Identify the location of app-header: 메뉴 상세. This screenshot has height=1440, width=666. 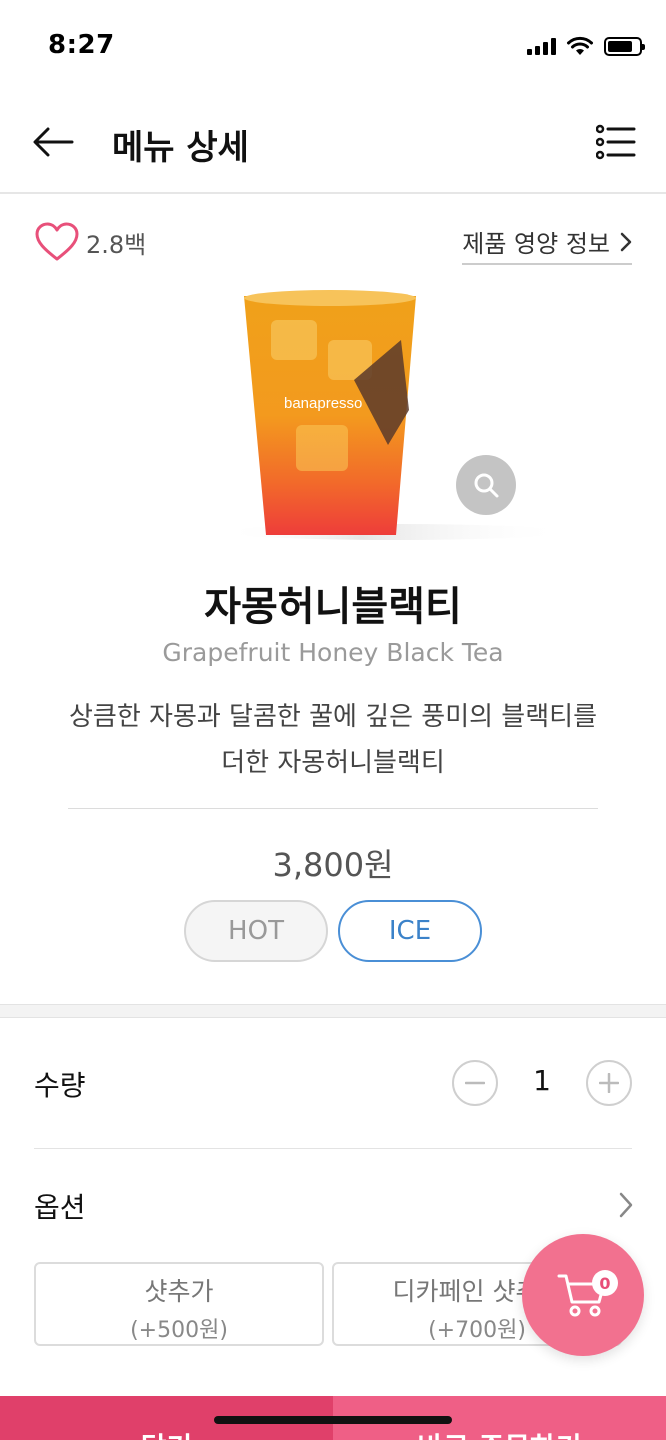
(333, 143).